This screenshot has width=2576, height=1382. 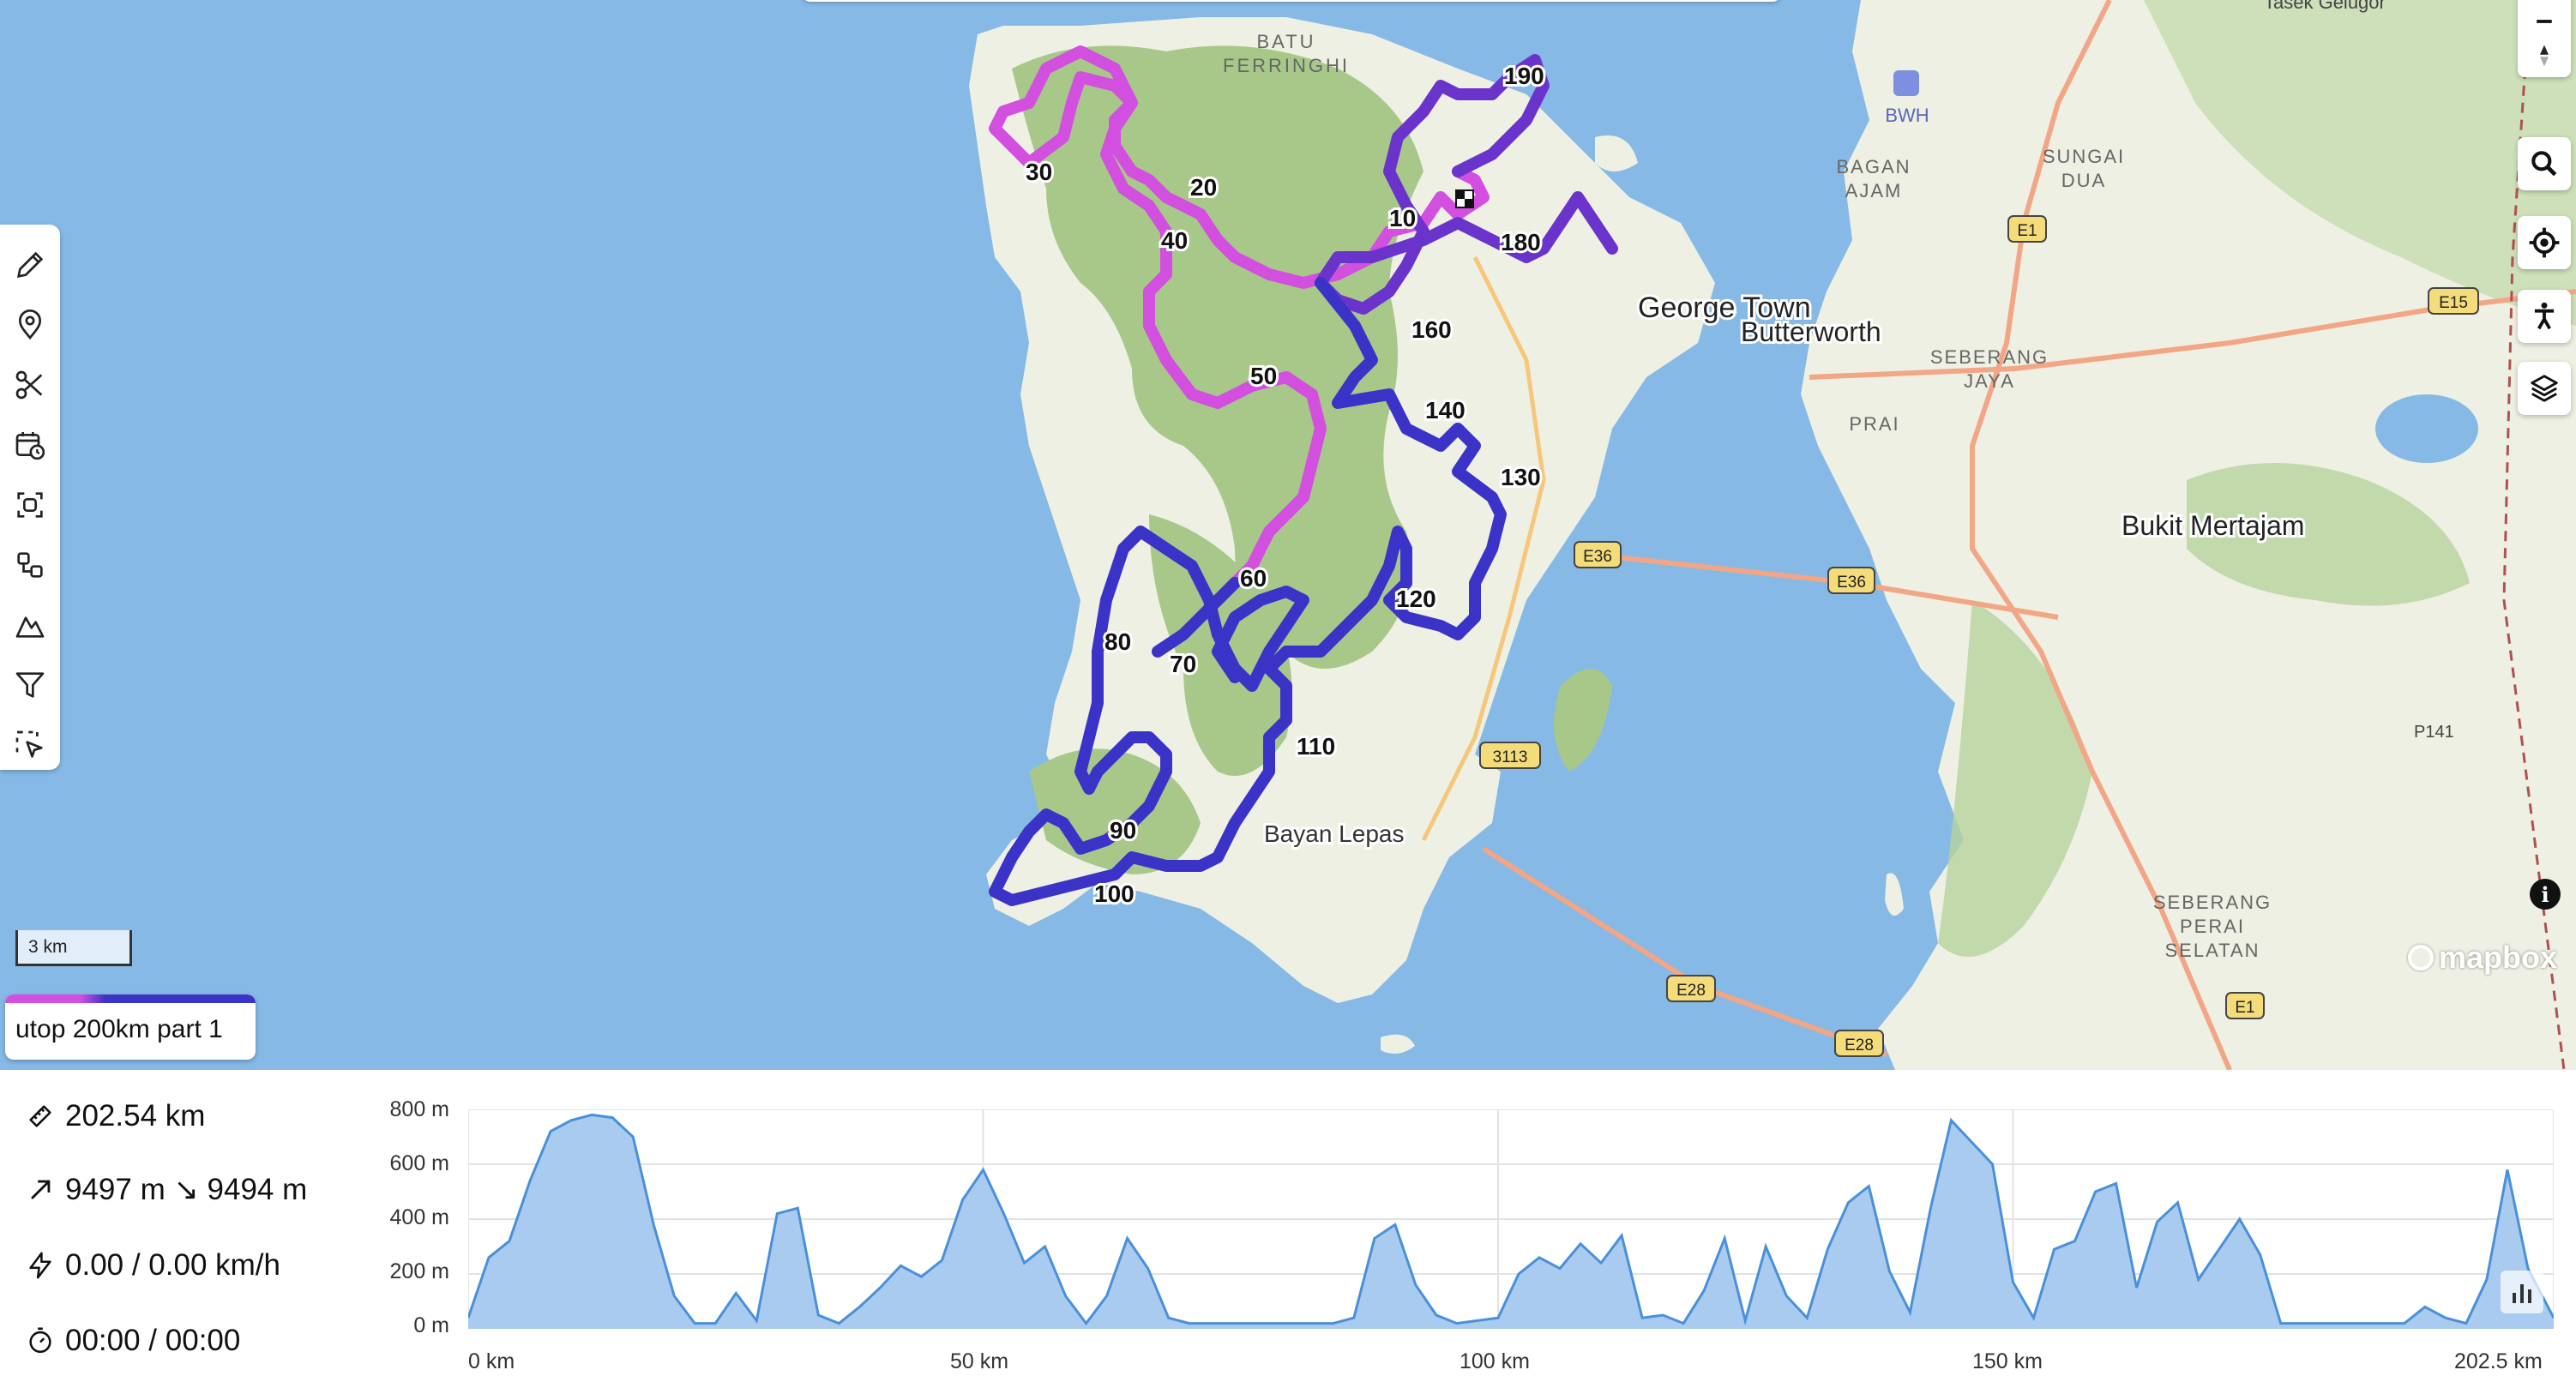 I want to click on reservoir, so click(x=2426, y=429).